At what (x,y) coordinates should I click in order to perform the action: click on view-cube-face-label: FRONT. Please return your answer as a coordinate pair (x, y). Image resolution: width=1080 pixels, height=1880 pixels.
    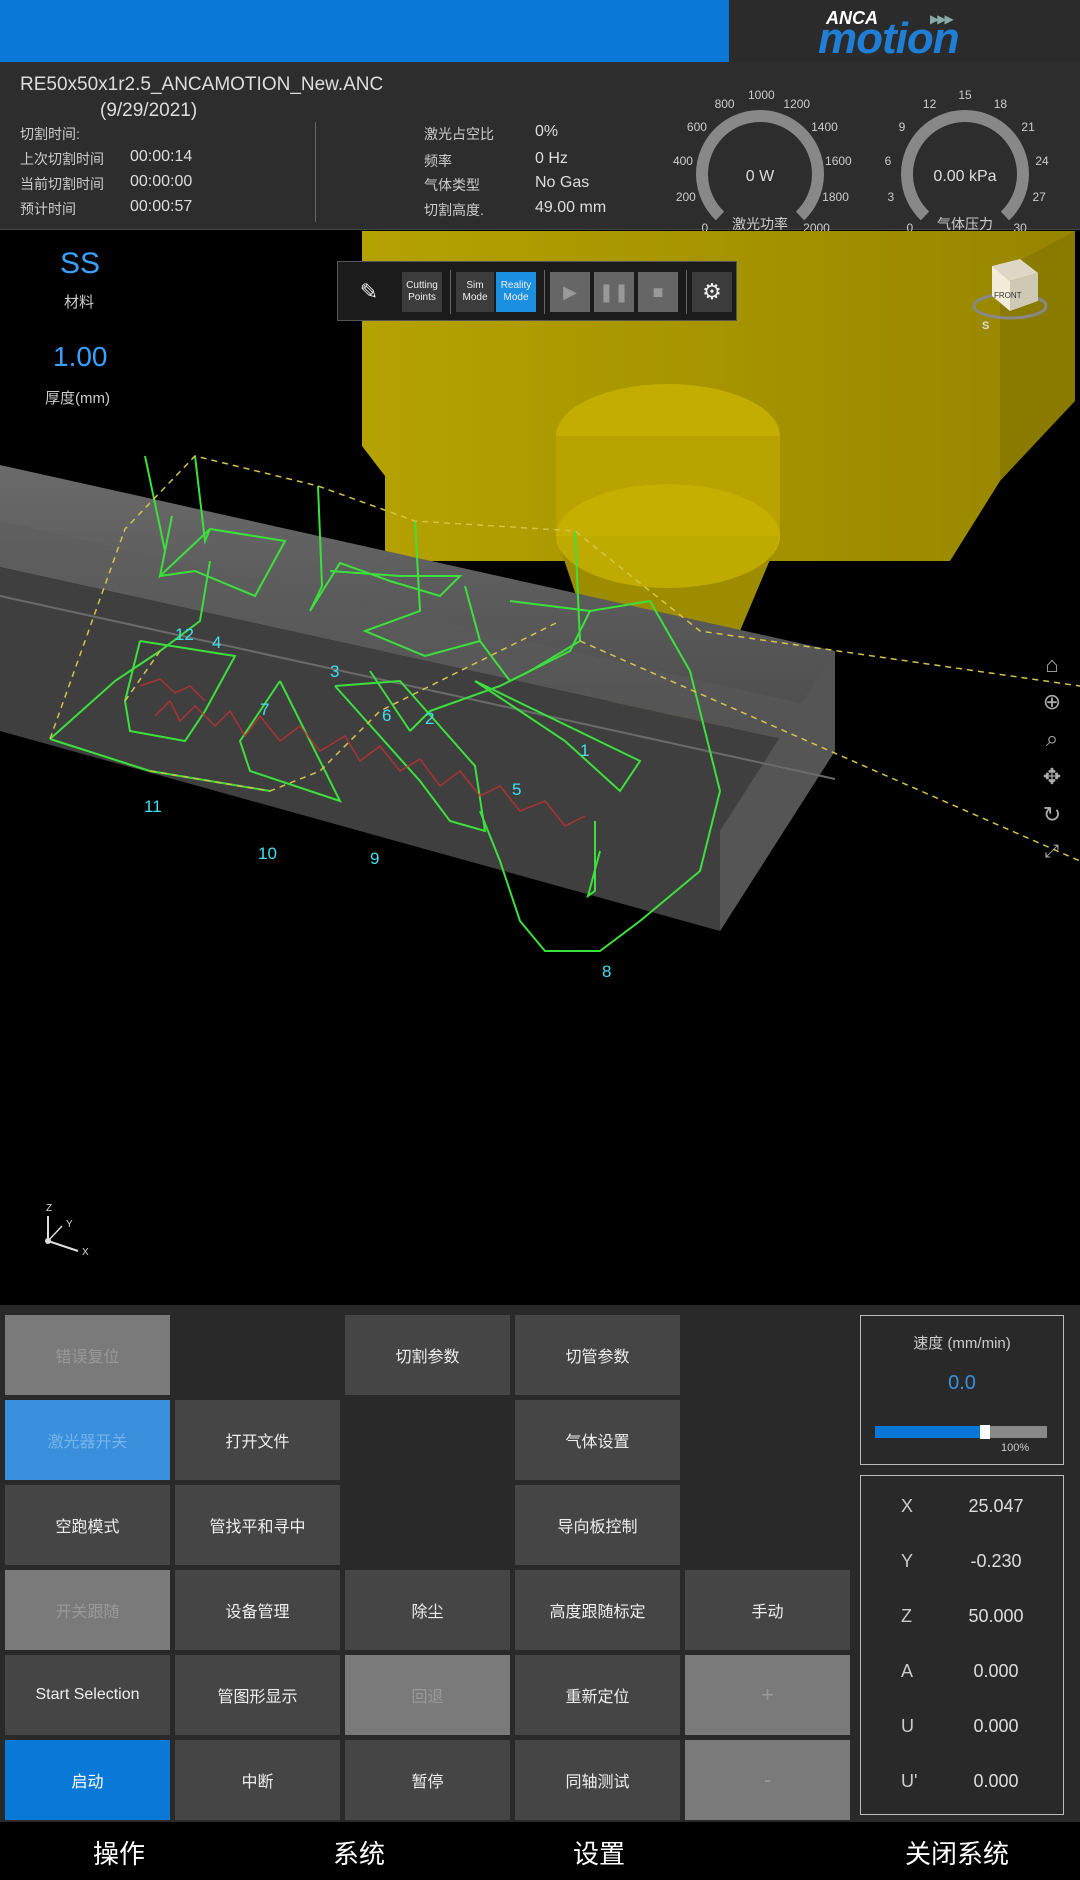
    Looking at the image, I should click on (1008, 295).